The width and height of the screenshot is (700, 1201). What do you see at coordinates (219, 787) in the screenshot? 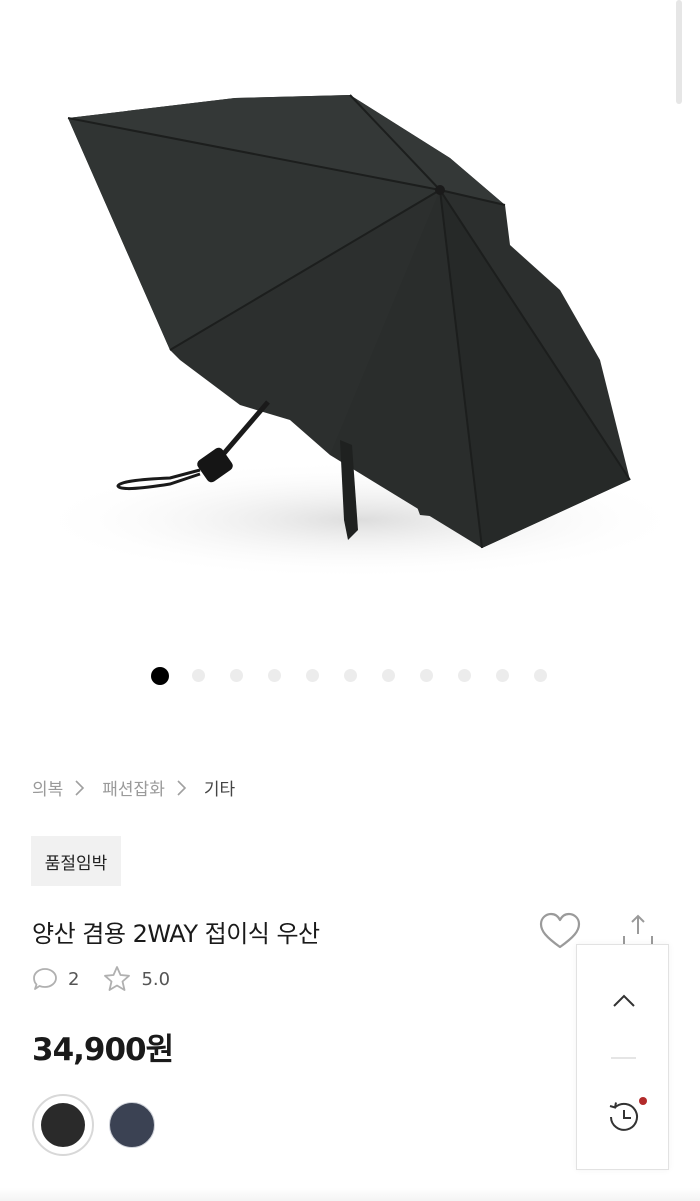
I see `breadcrumb-item: 기타` at bounding box center [219, 787].